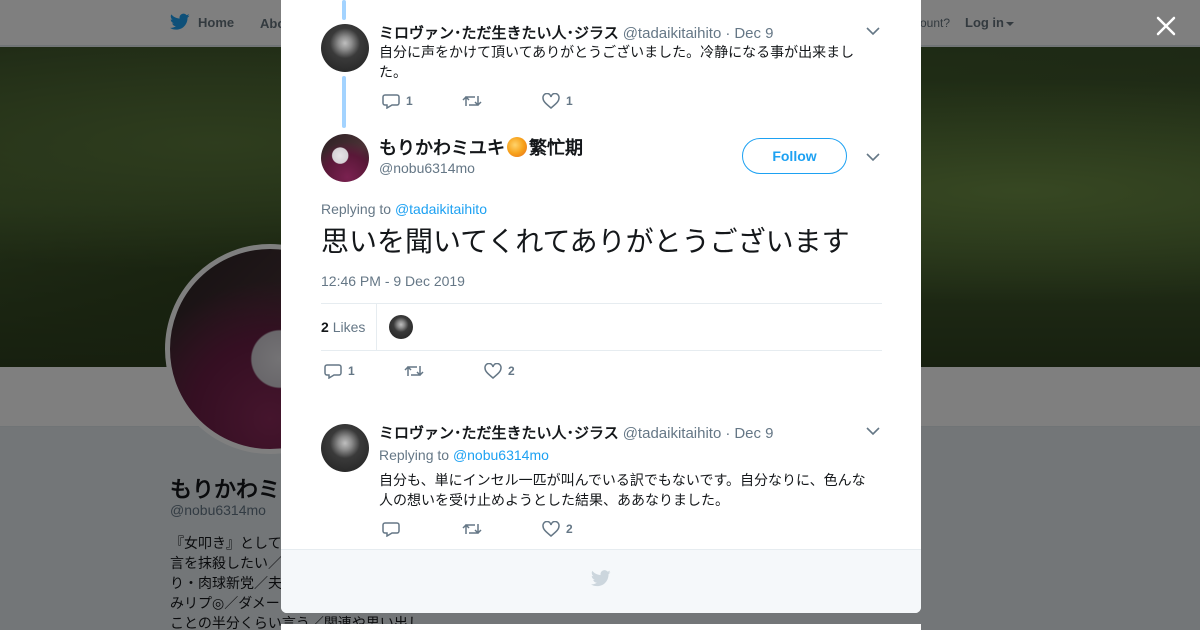 The height and width of the screenshot is (630, 1200). Describe the element at coordinates (556, 148) in the screenshot. I see `author-name-suffix: 繁忙期` at that location.